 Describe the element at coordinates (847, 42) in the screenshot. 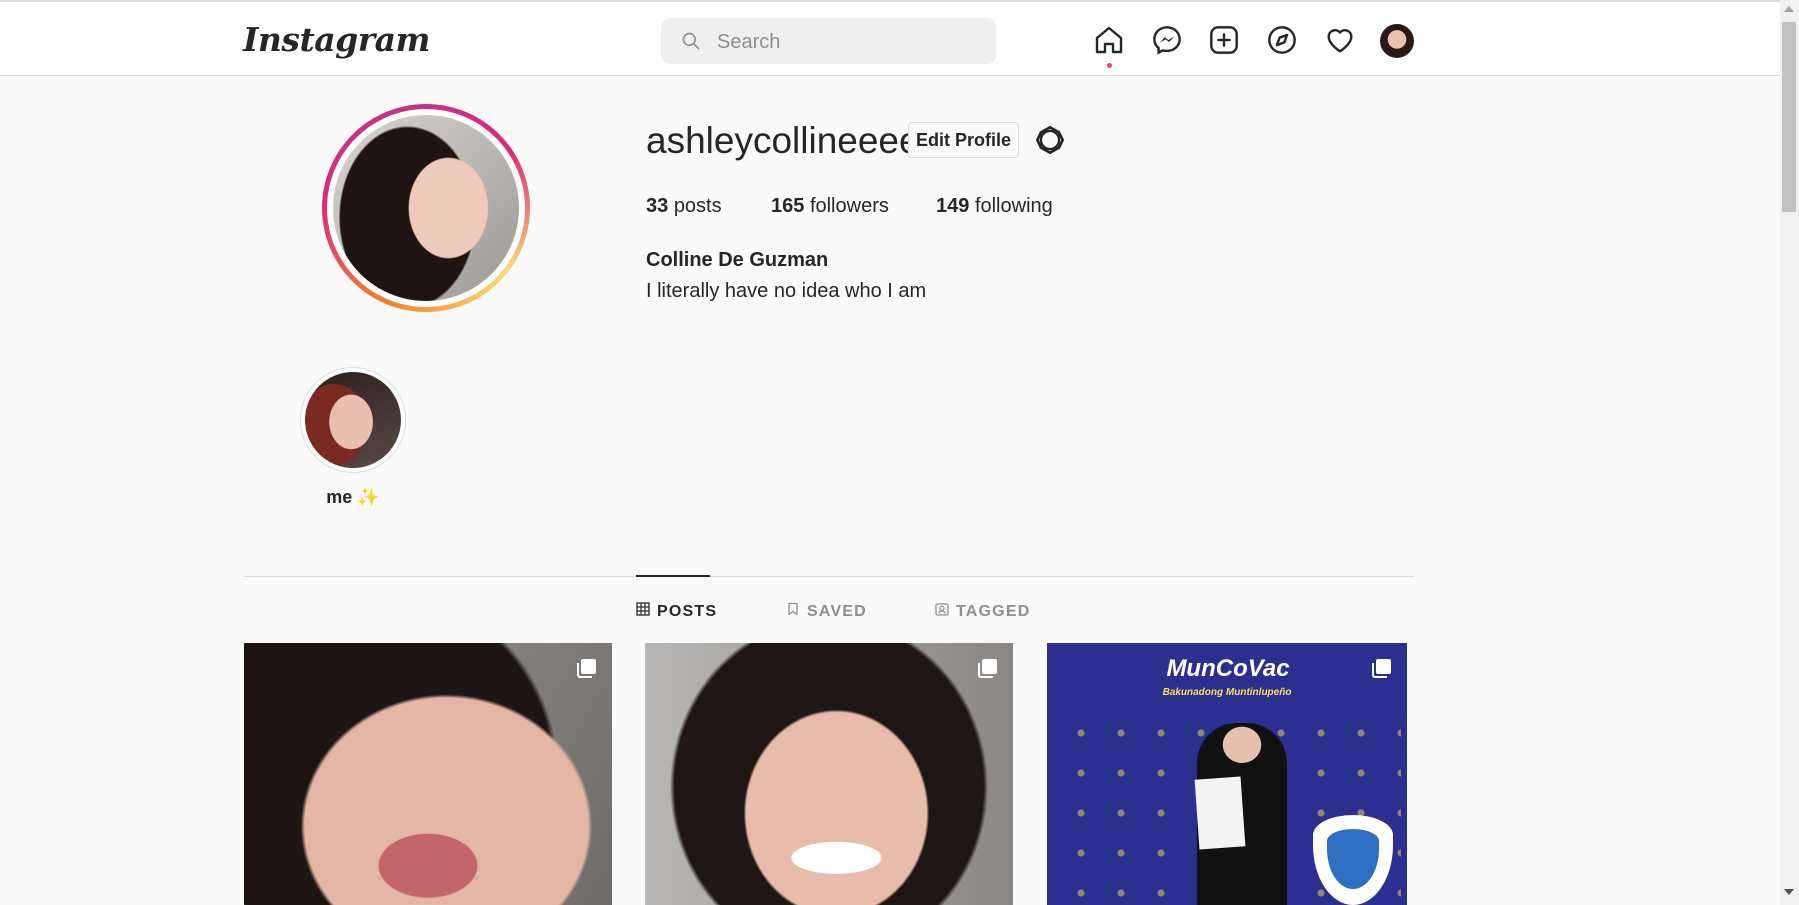

I see `search-input` at that location.